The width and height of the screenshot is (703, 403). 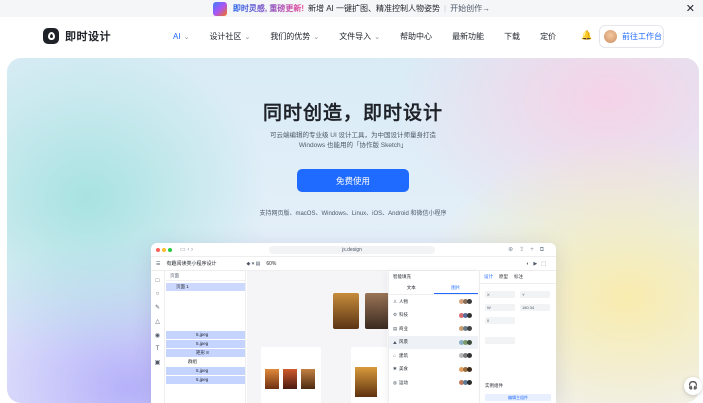 I want to click on category-tech: ⚙ 科技, so click(x=433, y=316).